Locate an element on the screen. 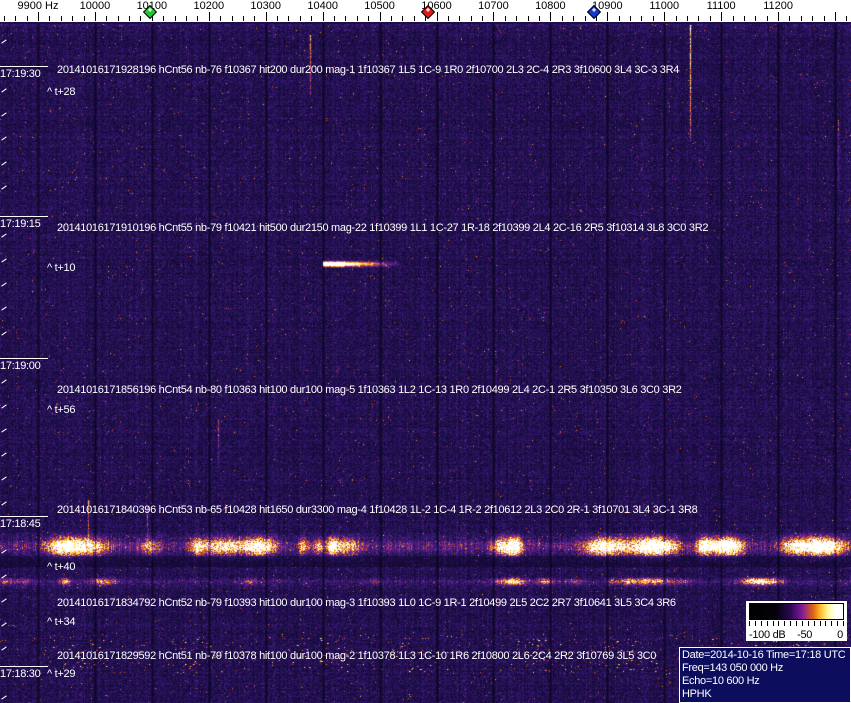  info-freq-line: Freq=143 050 000 Hz is located at coordinates (733, 668).